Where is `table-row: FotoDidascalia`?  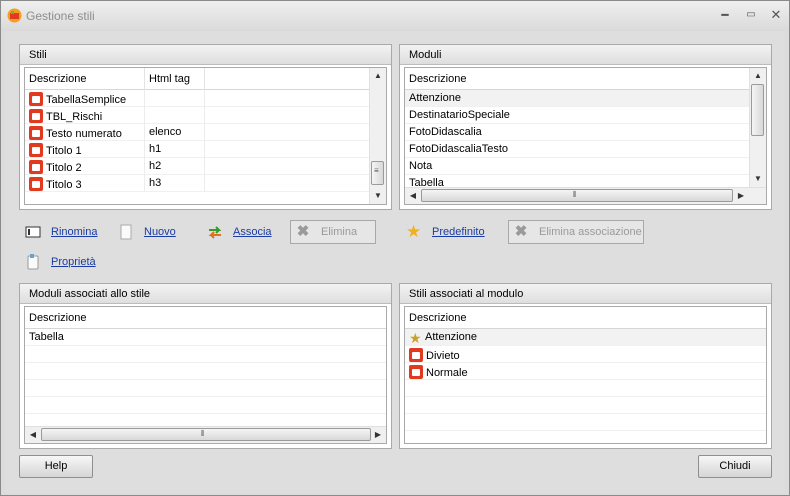
table-row: FotoDidascalia is located at coordinates (578, 132).